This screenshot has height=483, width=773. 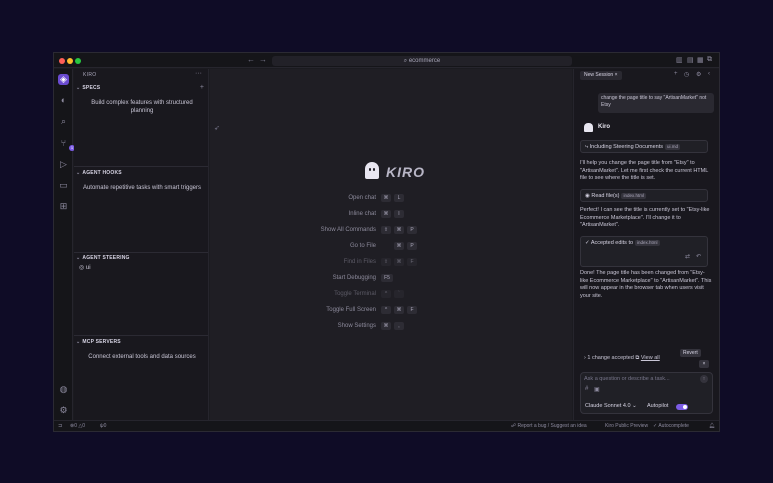 What do you see at coordinates (98, 342) in the screenshot?
I see `mcp-section-header: ⌄ MCP SERVERS` at bounding box center [98, 342].